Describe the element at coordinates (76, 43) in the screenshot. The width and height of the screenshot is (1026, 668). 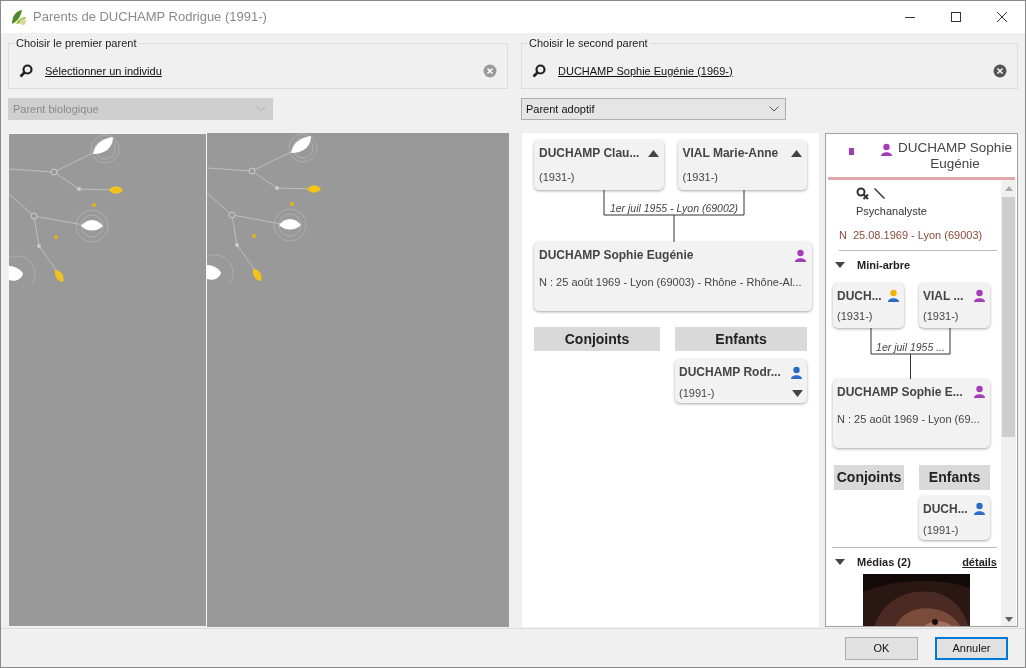
I see `group-legend: Choisir le premier parent` at that location.